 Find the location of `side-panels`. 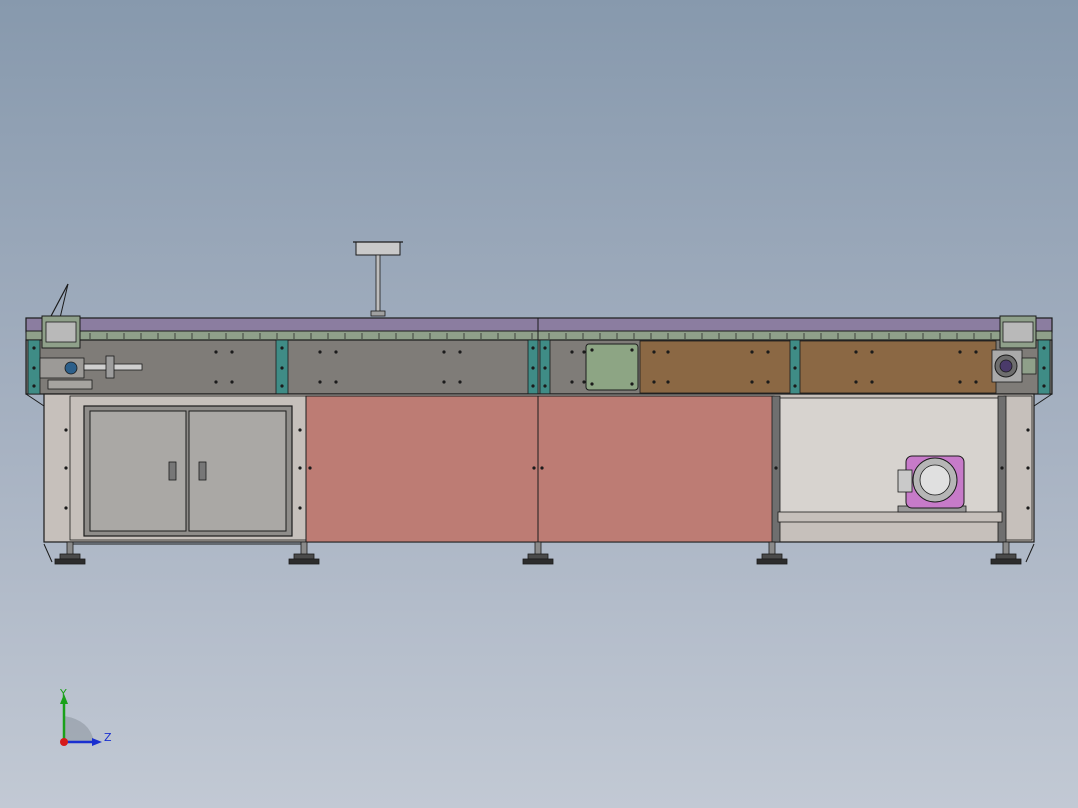

side-panels is located at coordinates (540, 469).